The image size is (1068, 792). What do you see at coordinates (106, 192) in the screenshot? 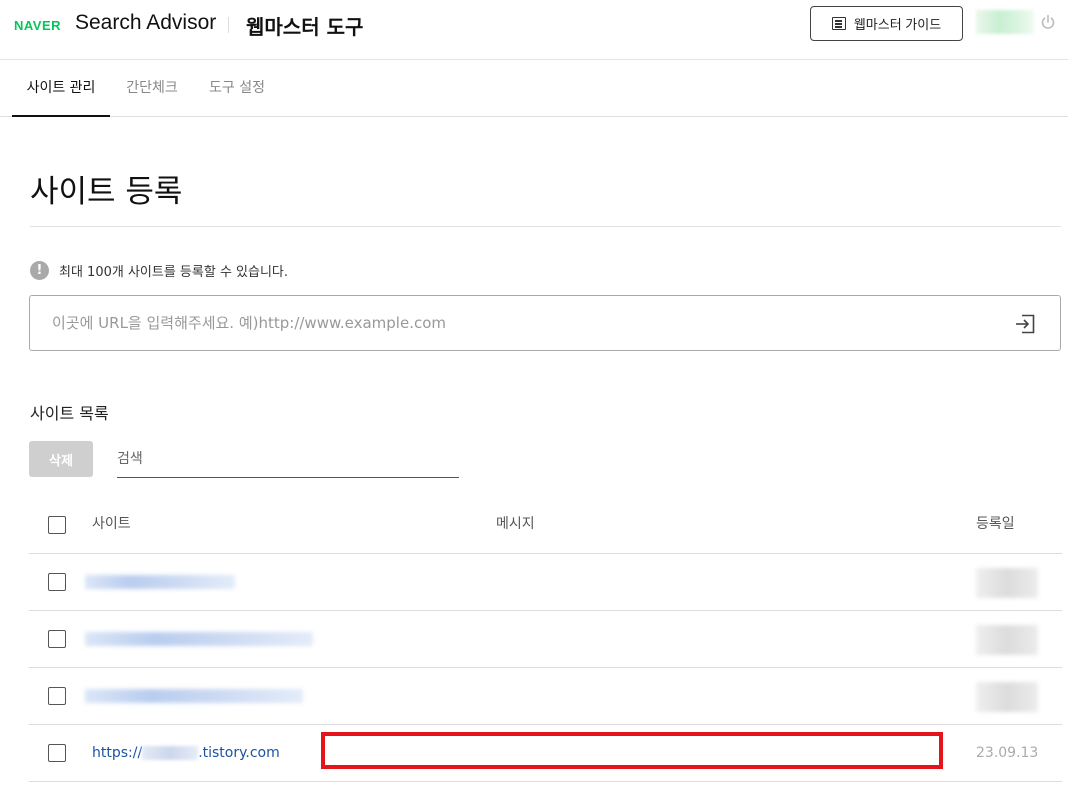
I see `page-title: 사이트 등록` at bounding box center [106, 192].